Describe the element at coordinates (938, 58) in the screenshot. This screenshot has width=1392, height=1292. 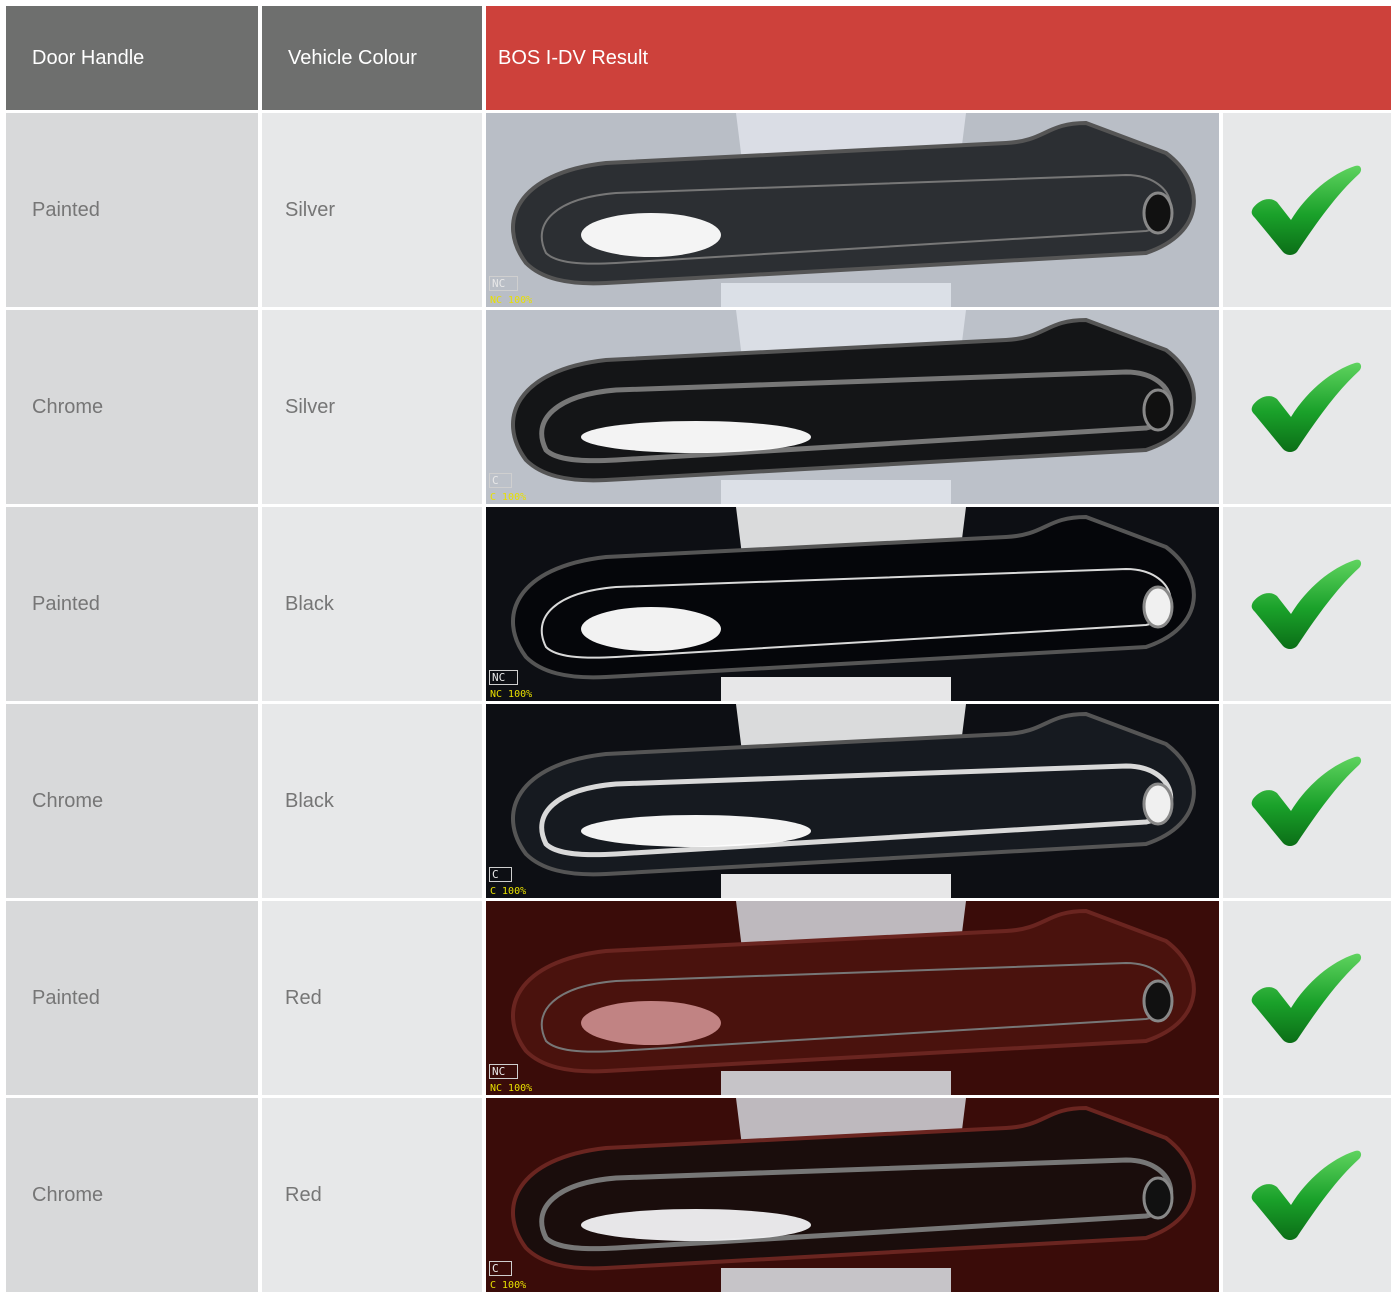
I see `header-result: BOS I-DV Result` at that location.